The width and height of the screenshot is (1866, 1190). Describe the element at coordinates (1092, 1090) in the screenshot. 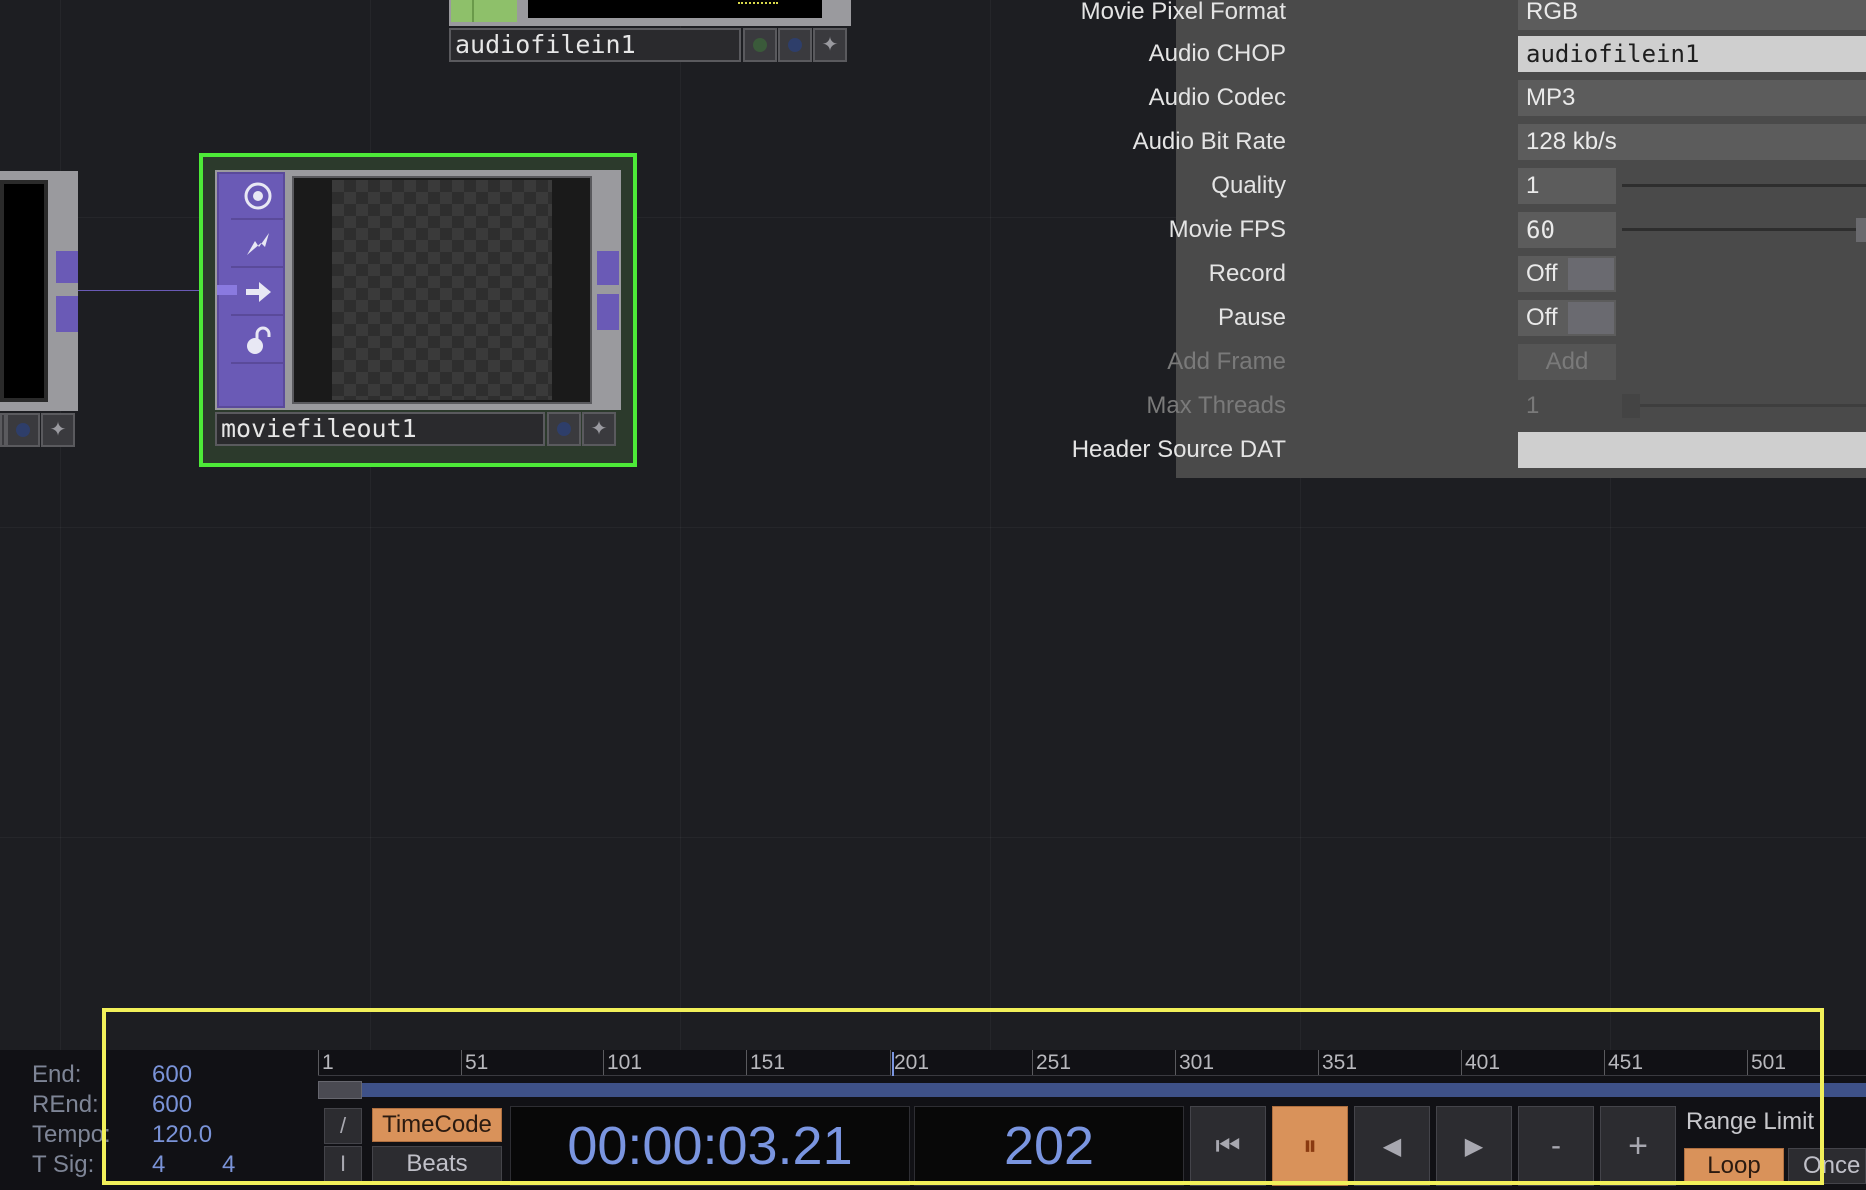

I see `range-bar` at that location.